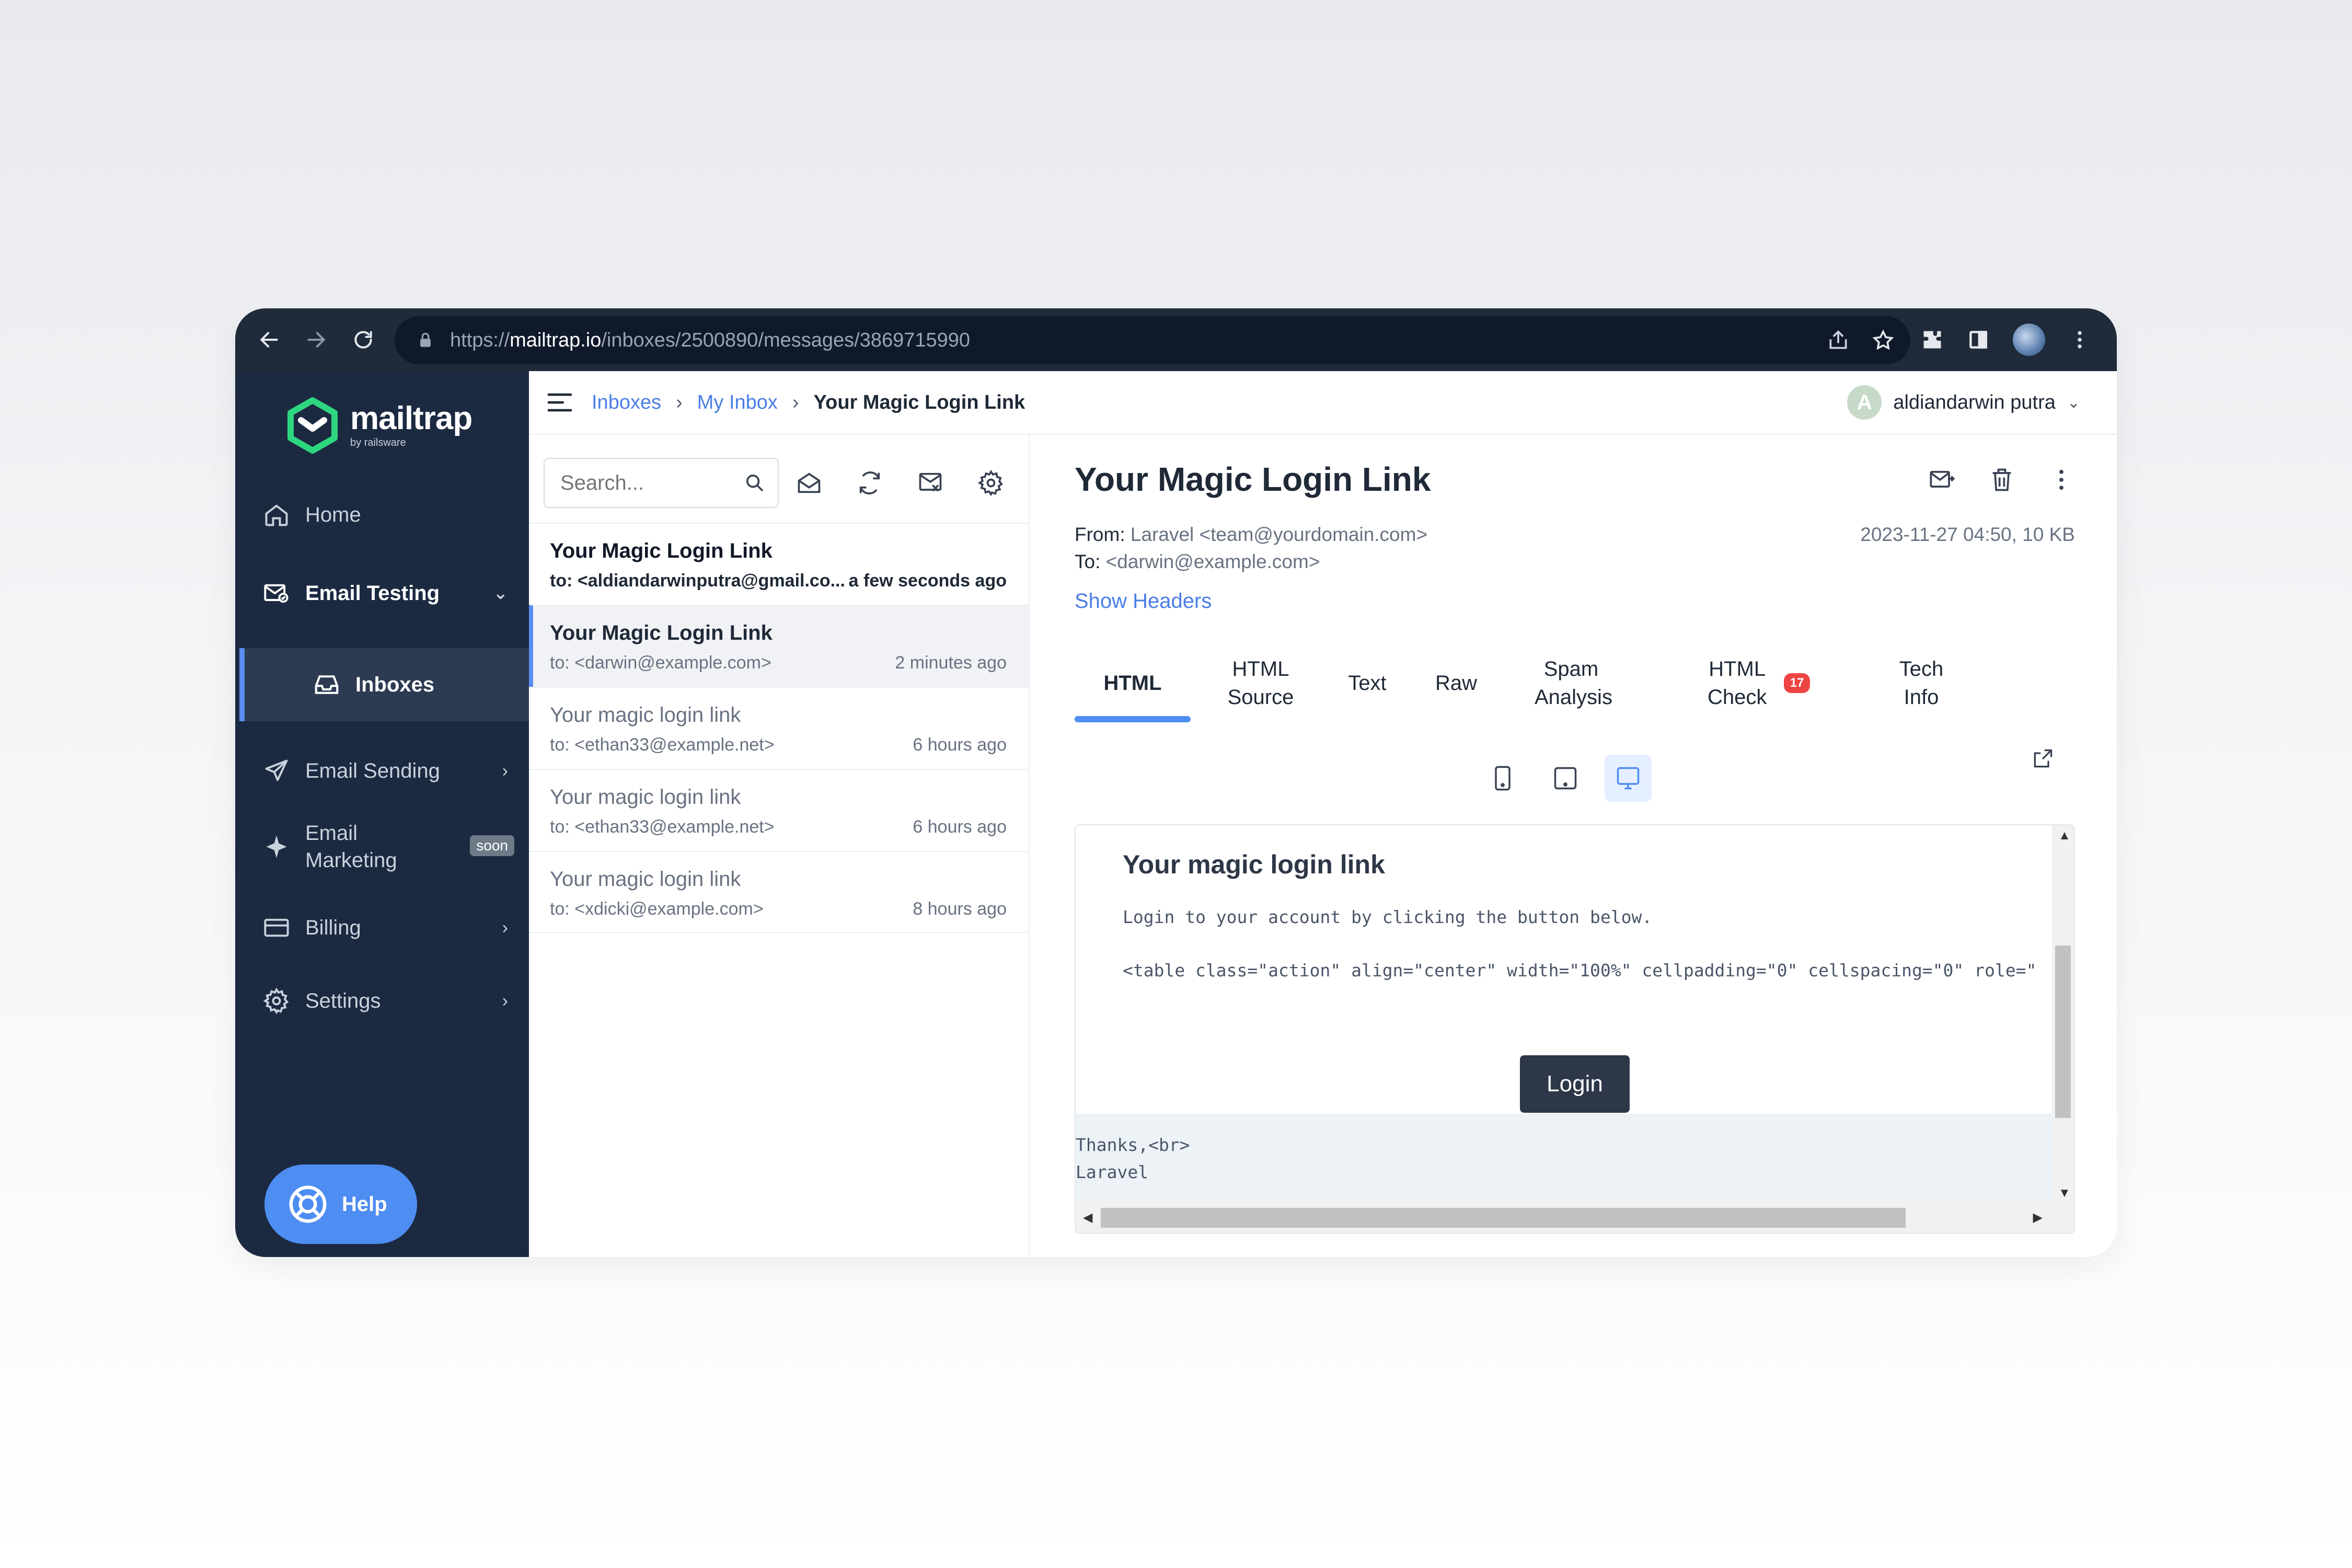 The image size is (2352, 1568). What do you see at coordinates (951, 663) in the screenshot?
I see `message-time: 2 minutes ago` at bounding box center [951, 663].